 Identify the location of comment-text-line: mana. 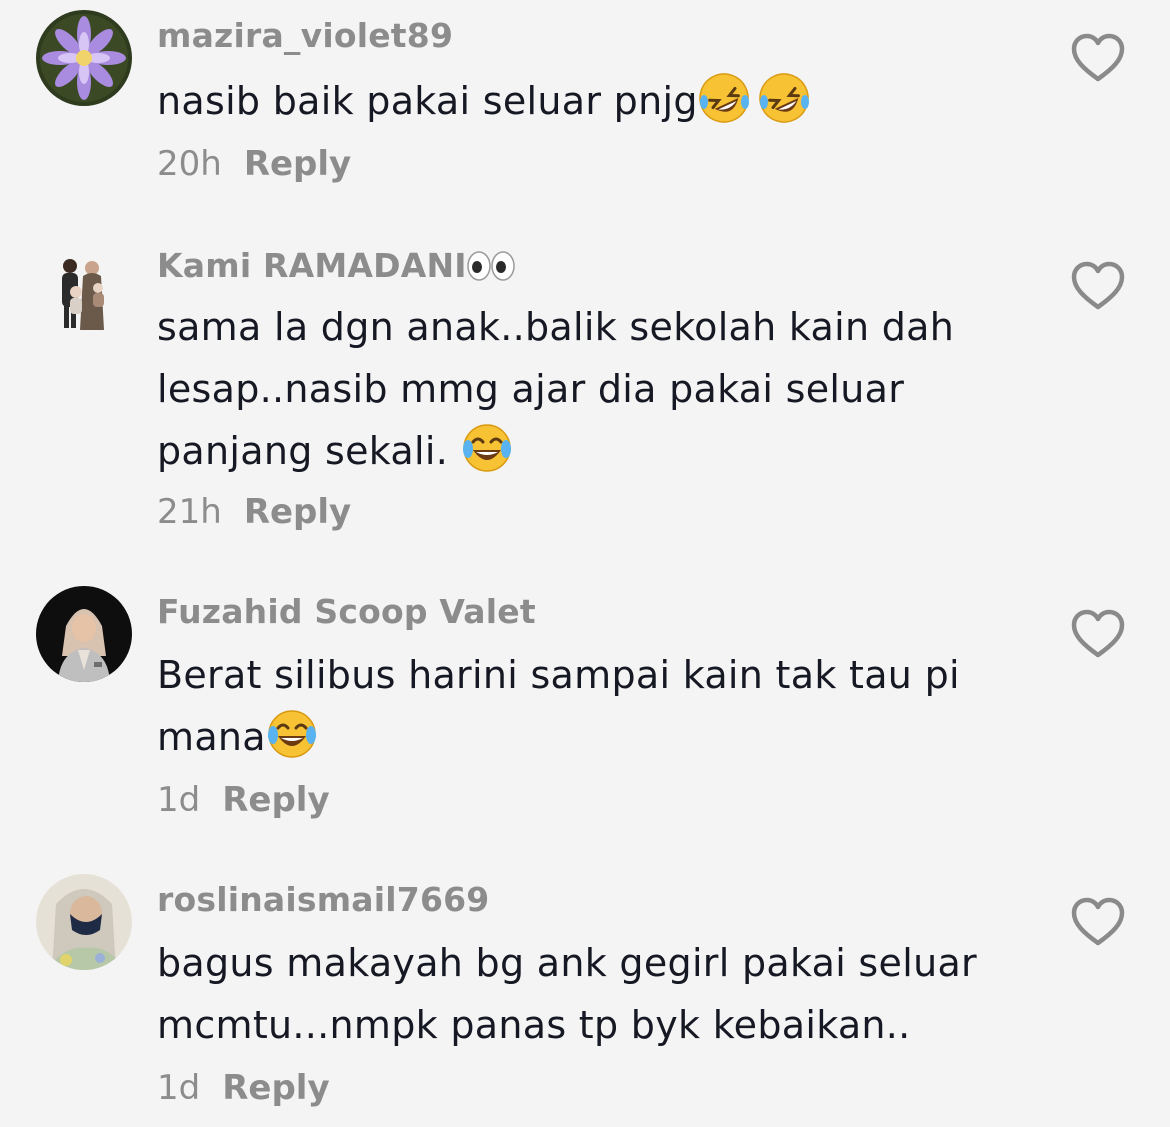
(211, 737).